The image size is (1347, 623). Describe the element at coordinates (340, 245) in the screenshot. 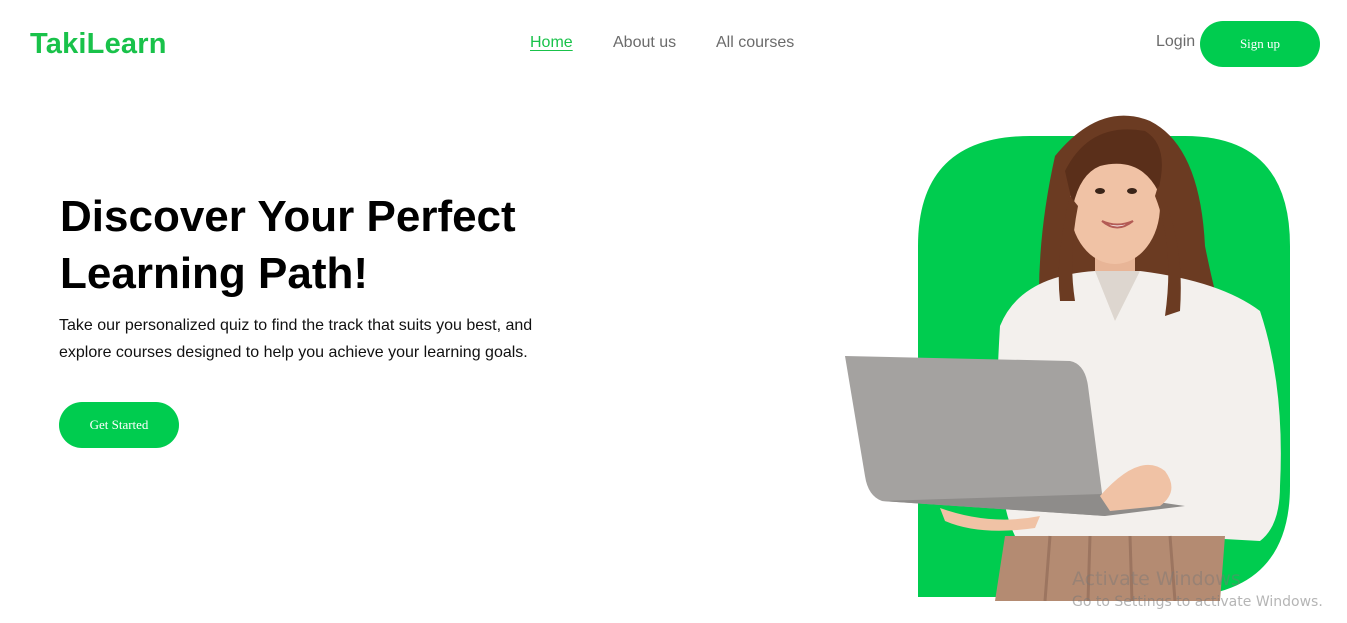

I see `hero-title: Discover Your Perfect Learning Path!` at that location.